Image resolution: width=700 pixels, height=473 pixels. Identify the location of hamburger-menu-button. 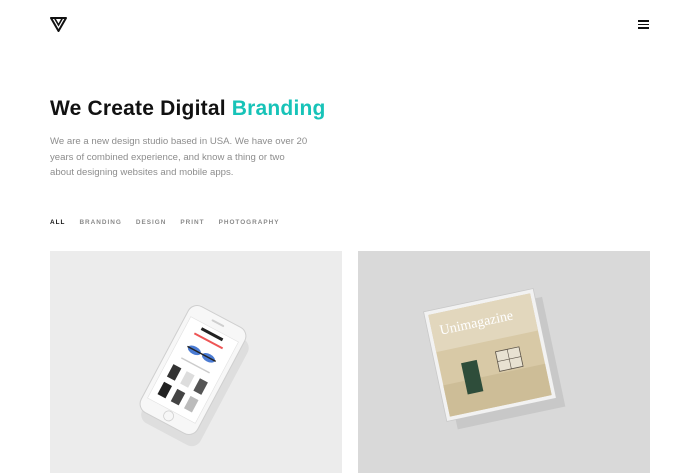
(644, 25).